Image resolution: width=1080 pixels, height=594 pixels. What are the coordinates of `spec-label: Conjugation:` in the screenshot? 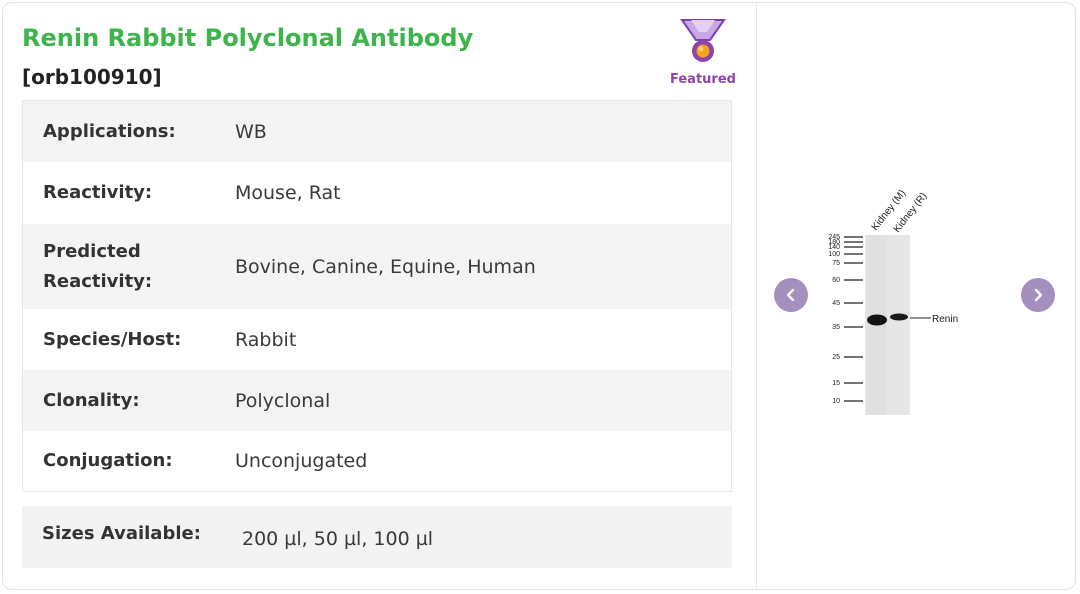 It's located at (108, 460).